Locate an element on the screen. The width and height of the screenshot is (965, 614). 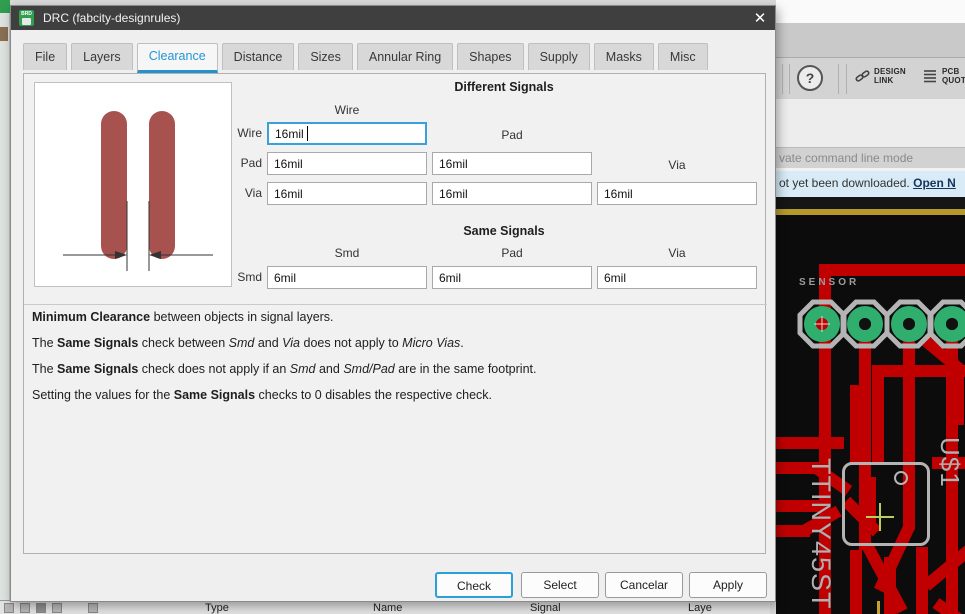
ds-col-header-pad: Pad is located at coordinates (512, 135).